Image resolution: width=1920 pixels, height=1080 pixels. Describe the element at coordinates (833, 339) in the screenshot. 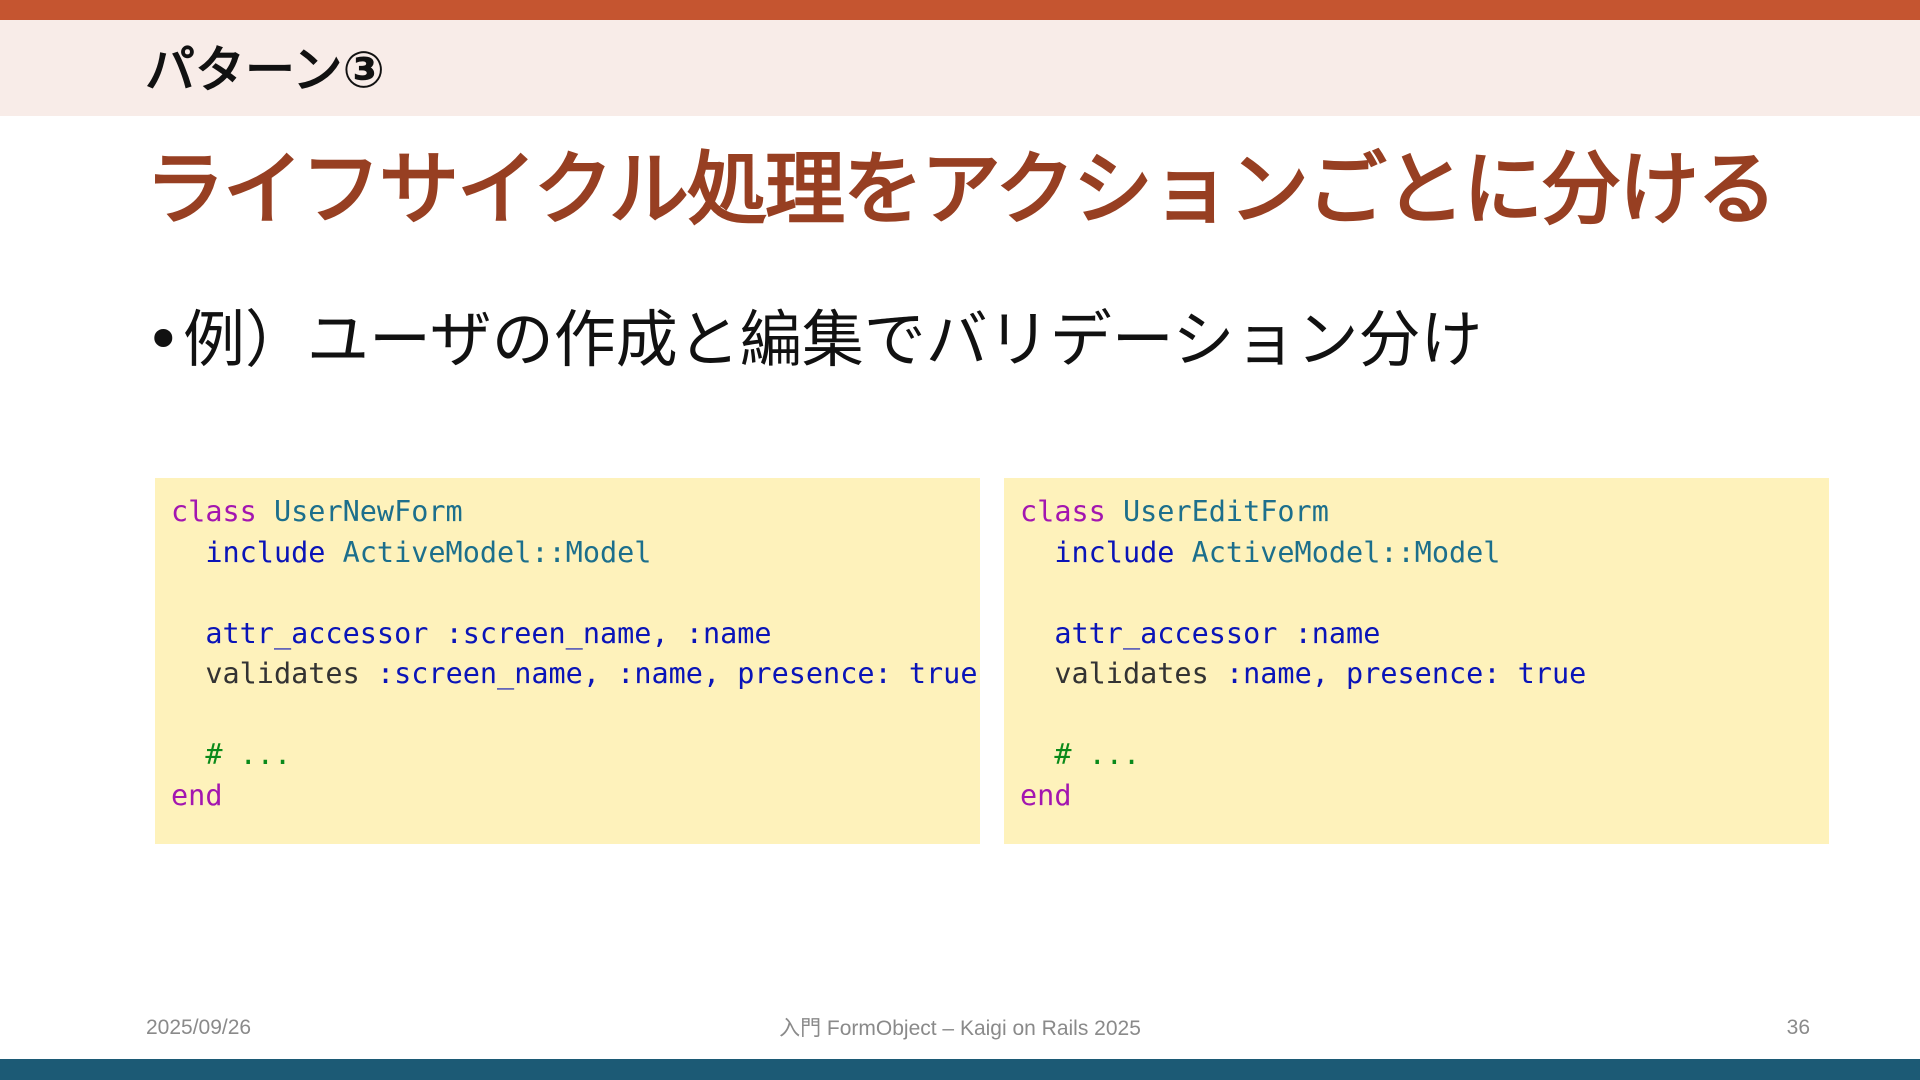

I see `bullet-text: 例）ユーザの作成と編集でバリデーション分け` at that location.